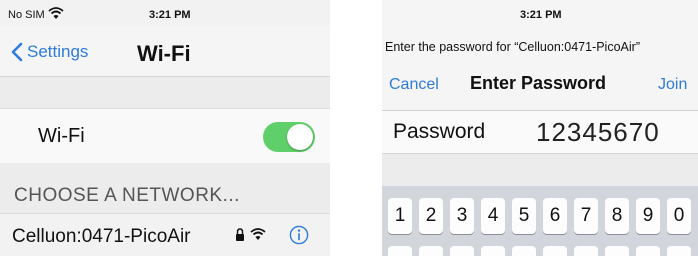  Describe the element at coordinates (586, 216) in the screenshot. I see `key-7: 7` at that location.